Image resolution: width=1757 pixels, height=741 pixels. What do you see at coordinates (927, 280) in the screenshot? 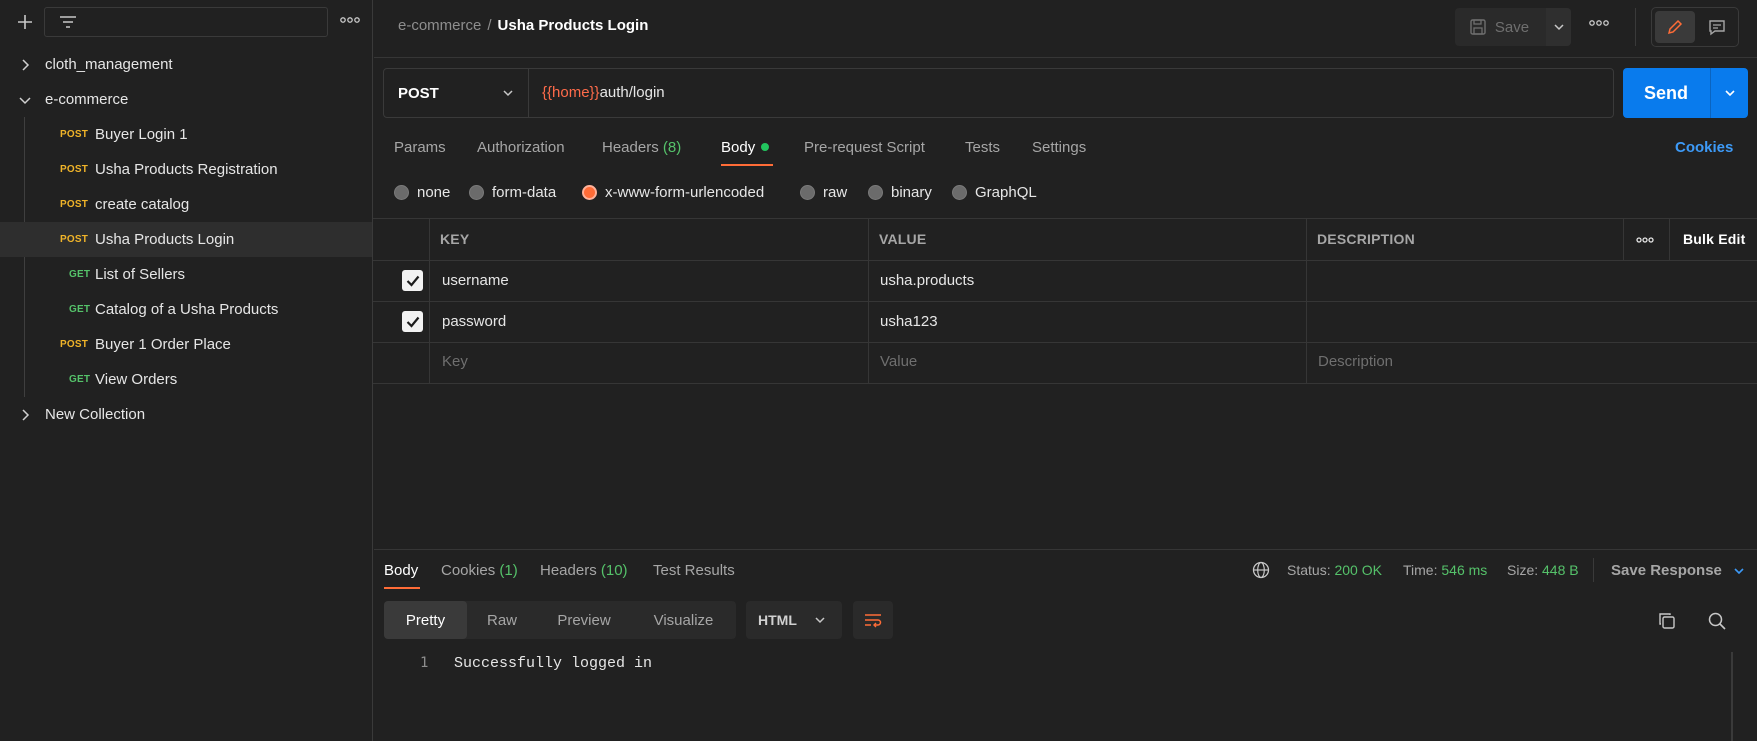
I see `value-cell: usha.products` at bounding box center [927, 280].